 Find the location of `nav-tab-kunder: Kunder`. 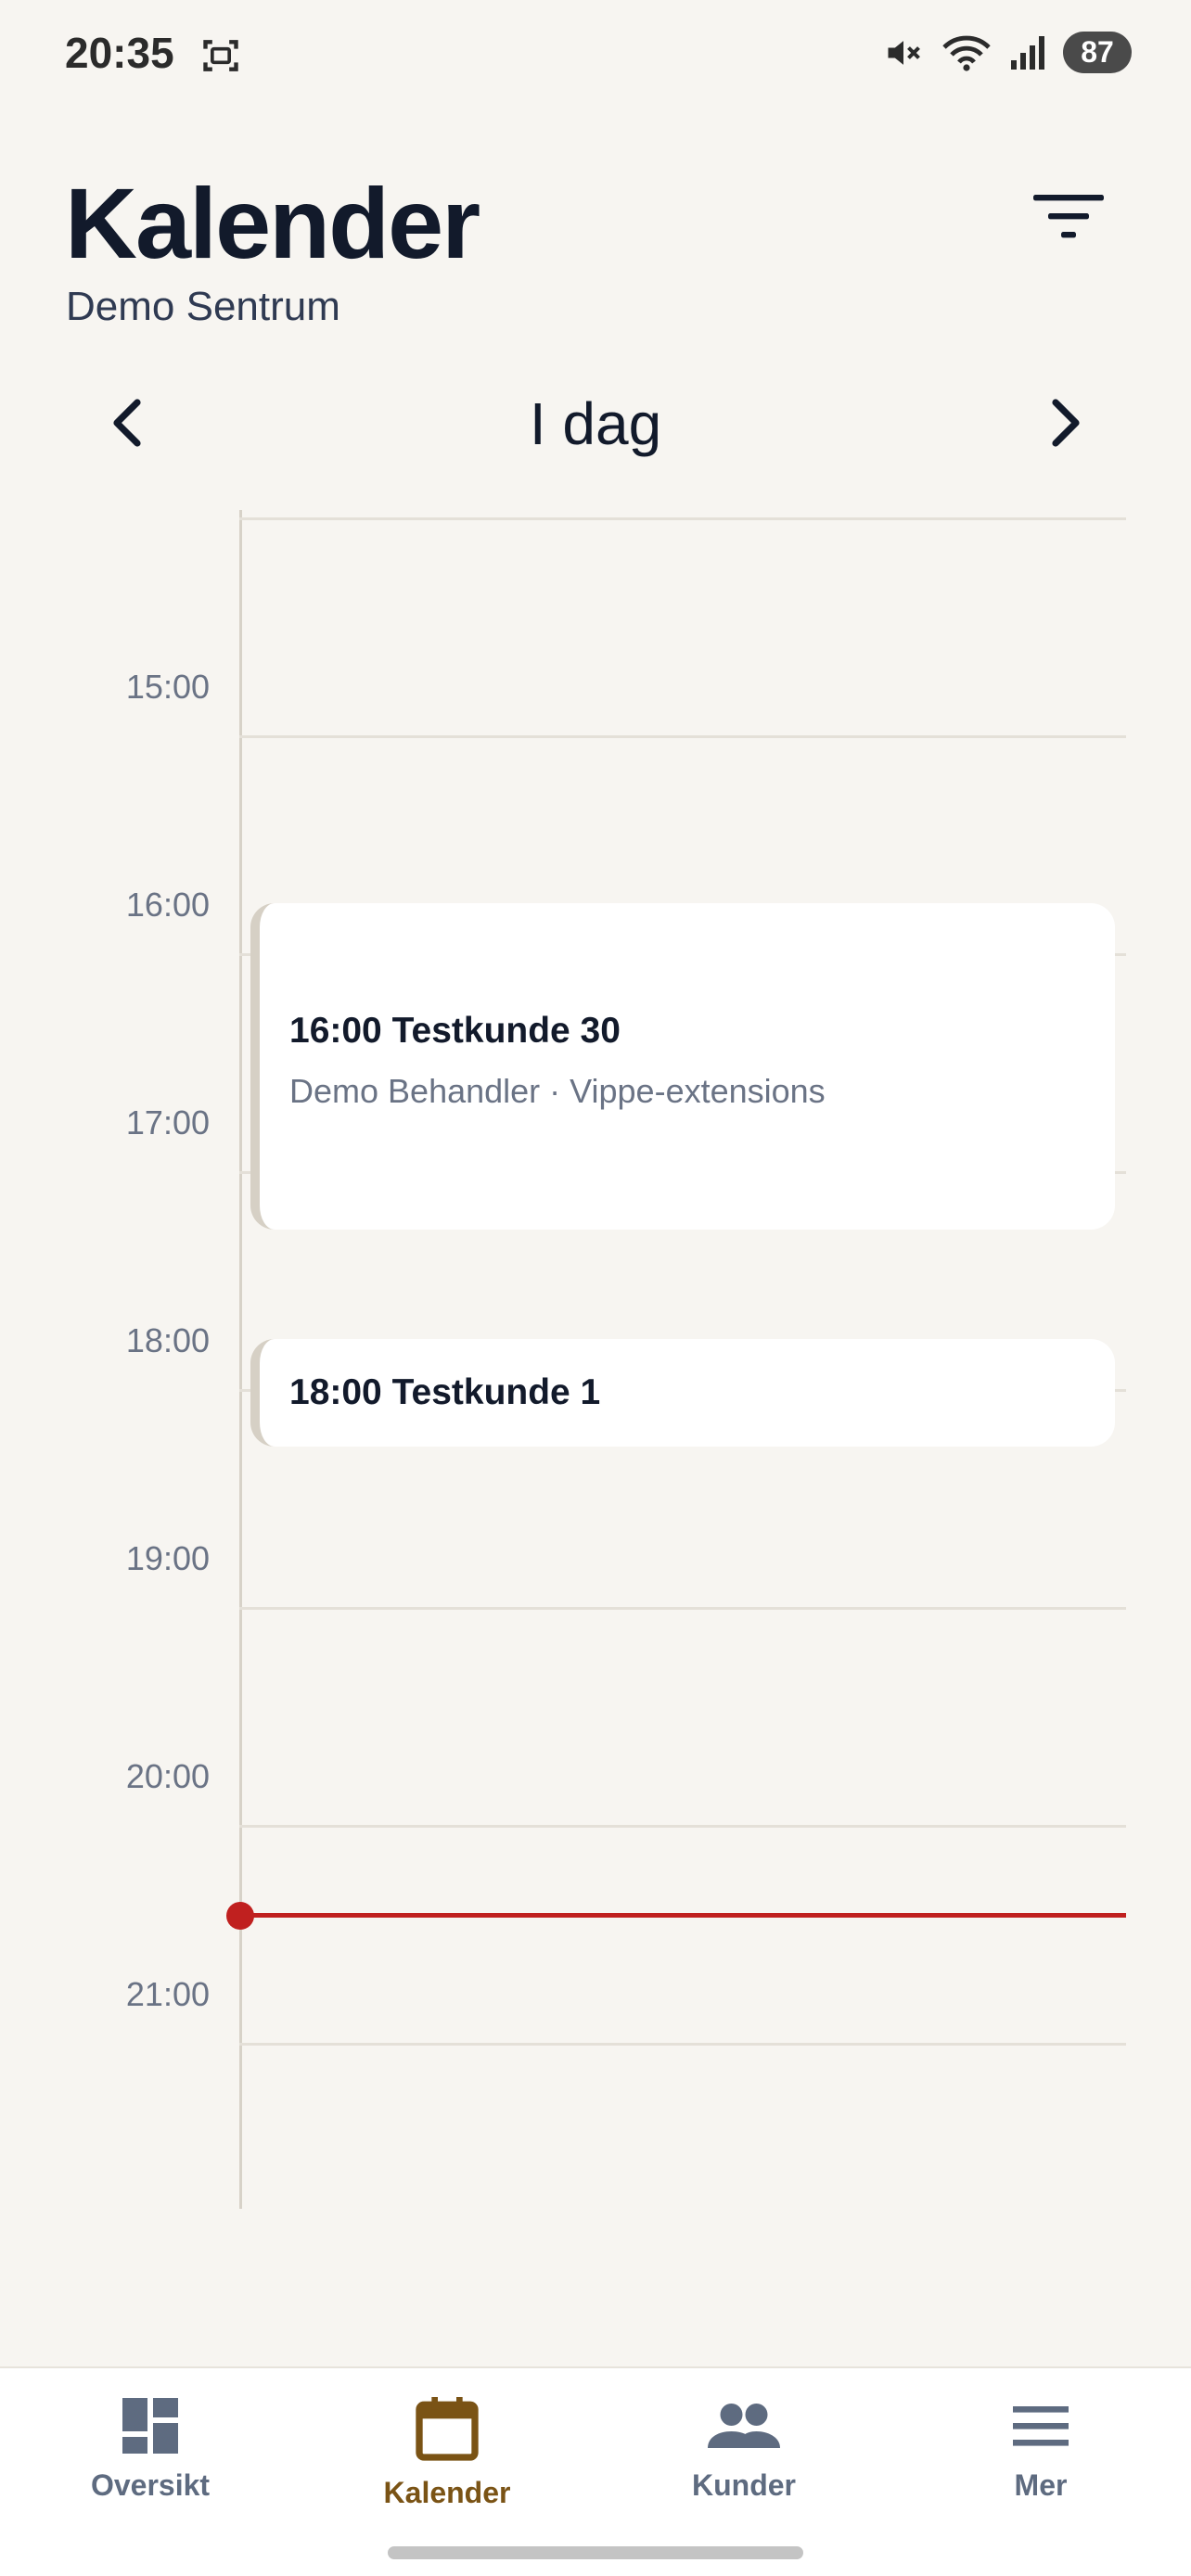

nav-tab-kunder: Kunder is located at coordinates (744, 2447).